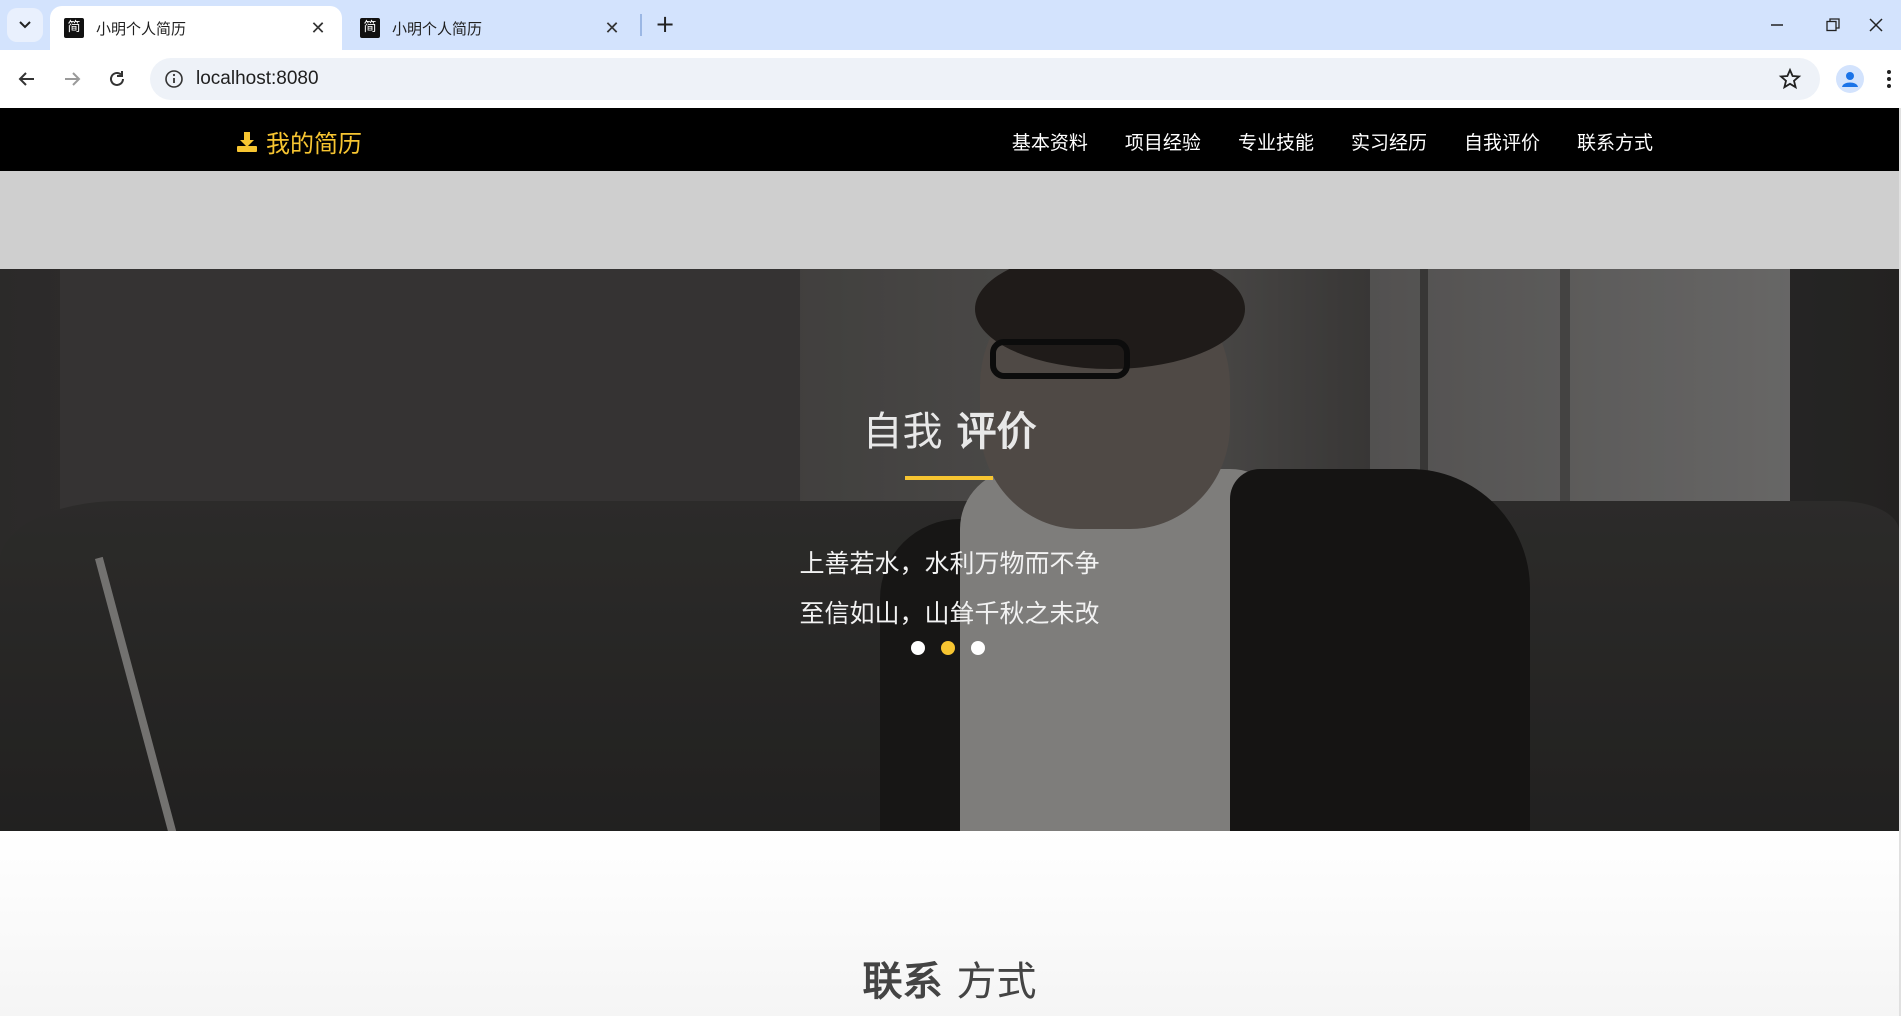 The width and height of the screenshot is (1901, 1016). What do you see at coordinates (949, 589) in the screenshot?
I see `hero-text: 上善若水，水利万物而不争 至信如山，山耸千秋之未改` at bounding box center [949, 589].